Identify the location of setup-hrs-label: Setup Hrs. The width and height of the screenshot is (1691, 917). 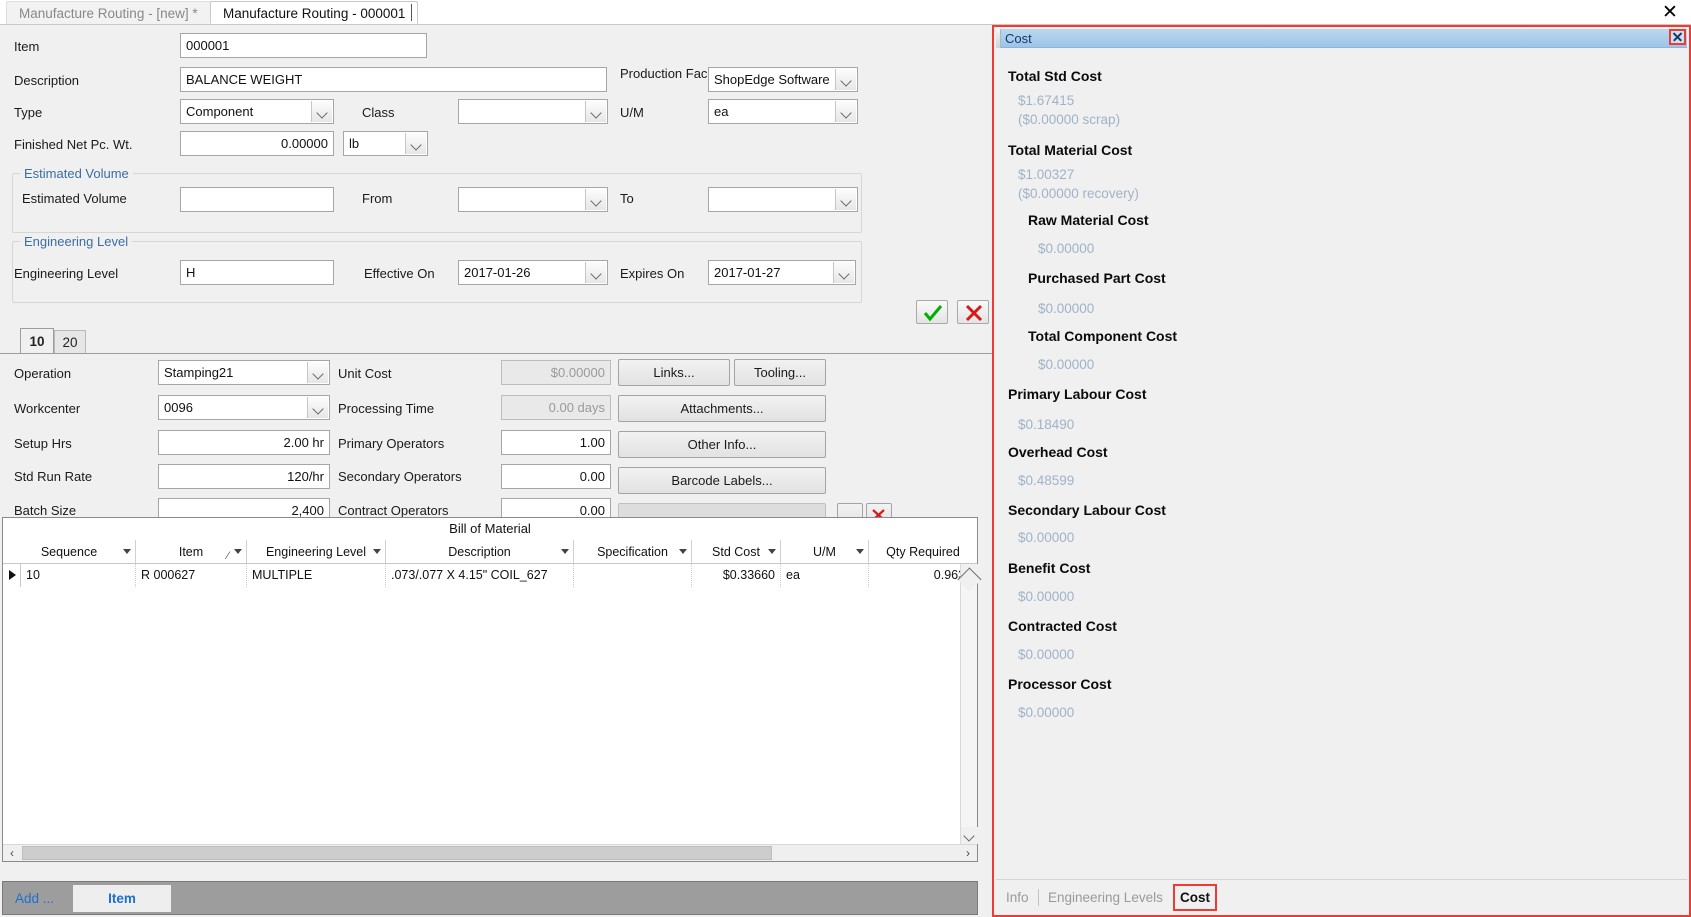
(43, 443).